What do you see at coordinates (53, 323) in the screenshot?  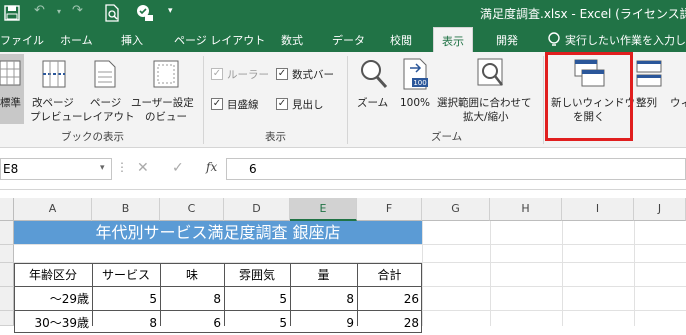 I see `table-cell: 30～39歳` at bounding box center [53, 323].